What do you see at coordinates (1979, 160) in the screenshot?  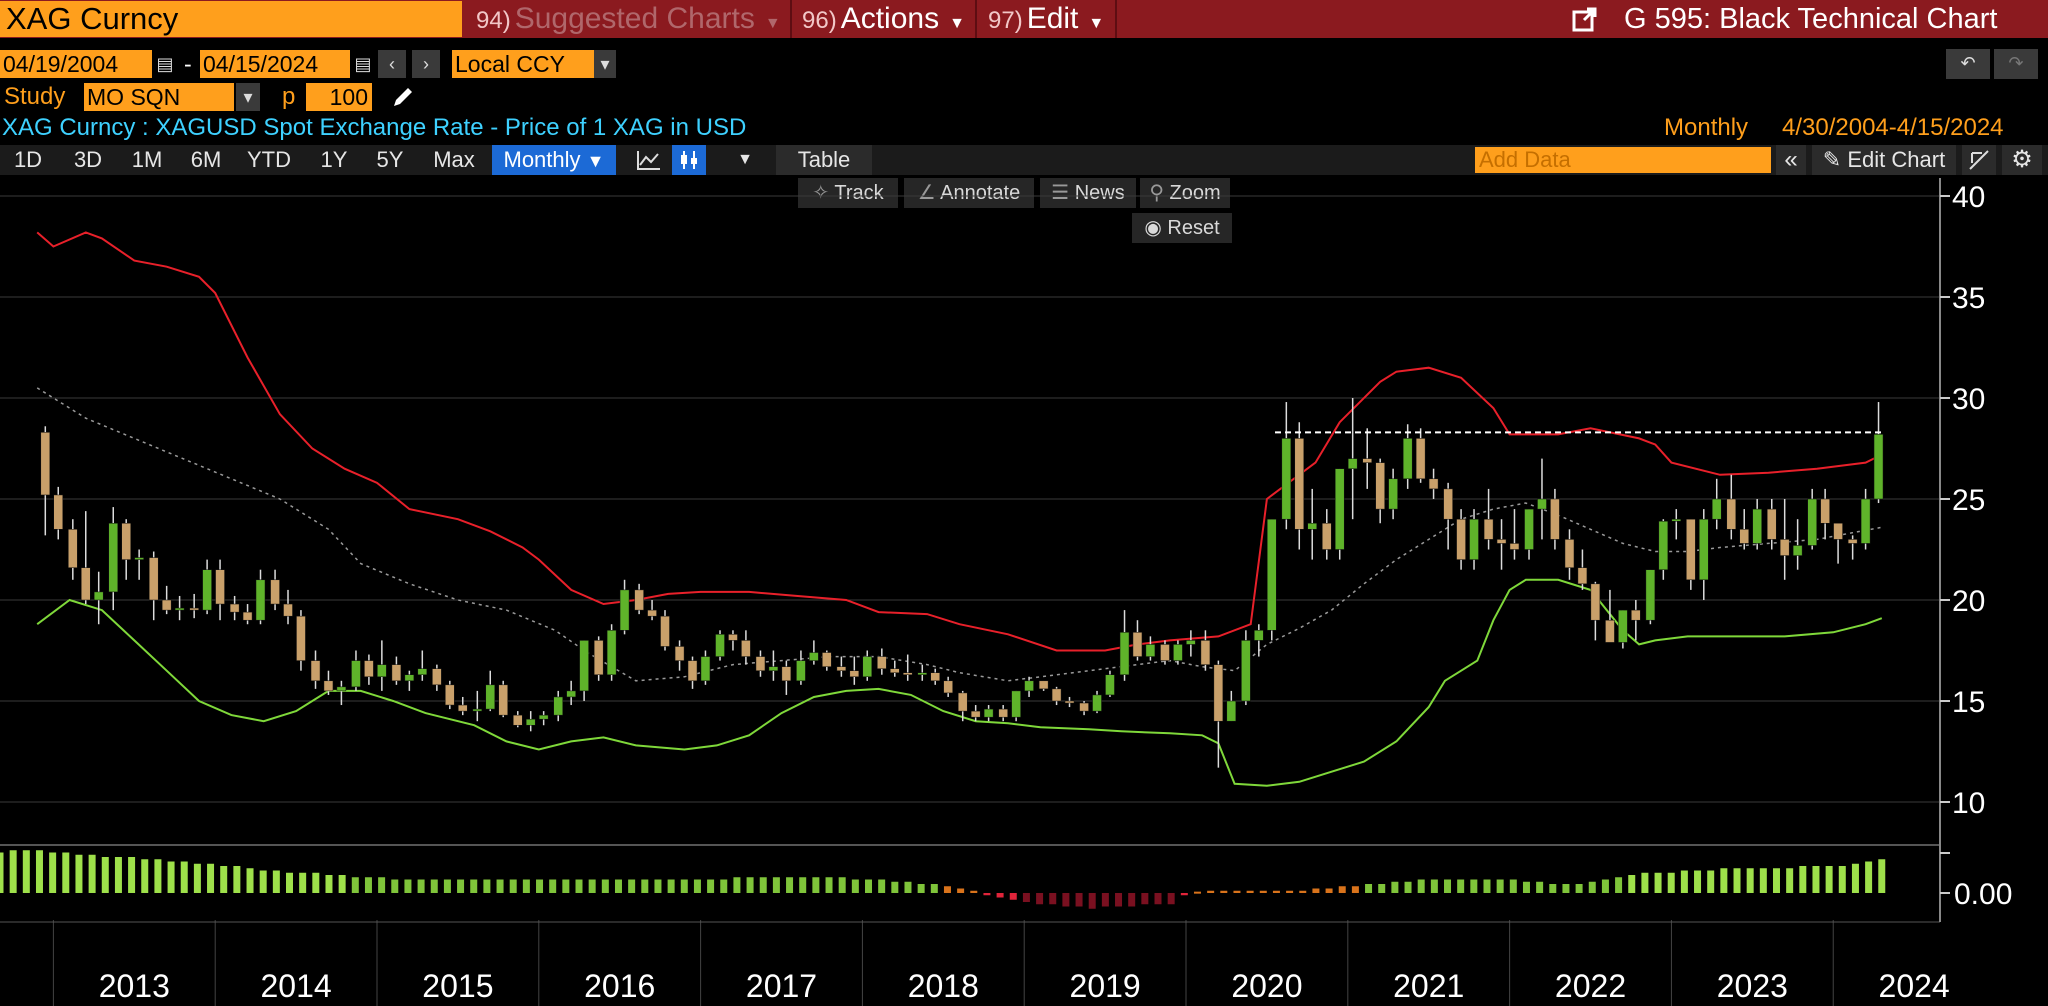 I see `chart-settings-icon` at bounding box center [1979, 160].